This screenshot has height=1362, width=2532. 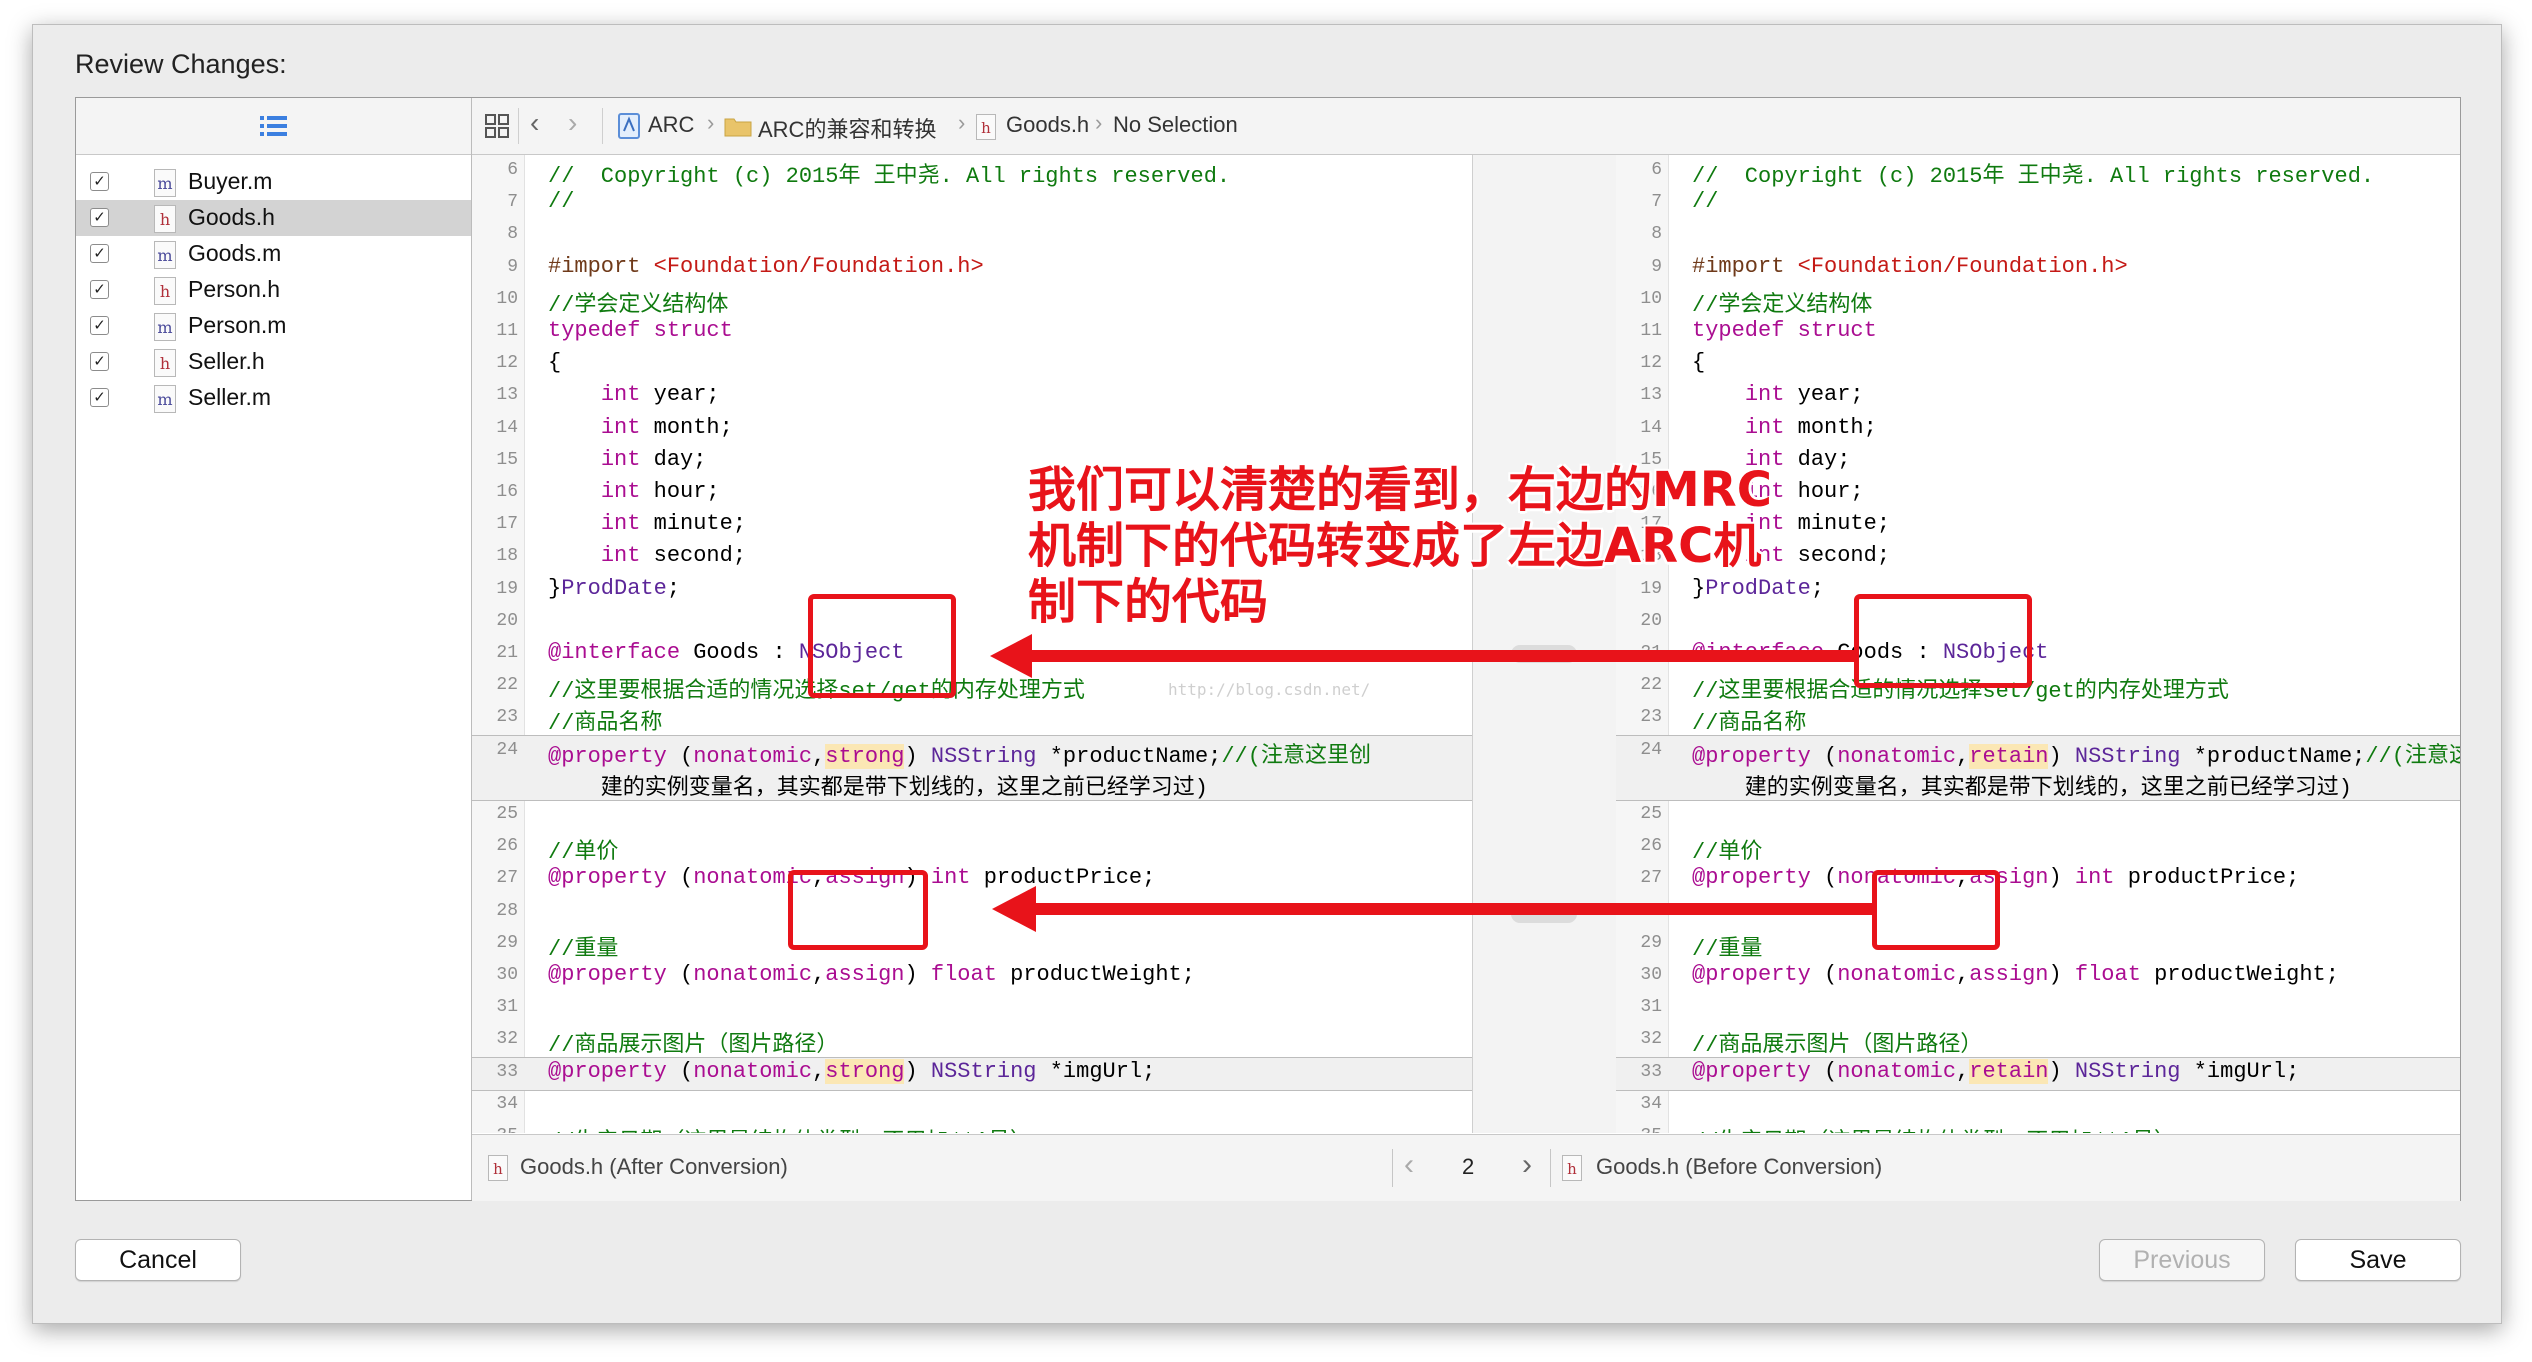 What do you see at coordinates (1432, 783) in the screenshot?
I see `annotation-arrows` at bounding box center [1432, 783].